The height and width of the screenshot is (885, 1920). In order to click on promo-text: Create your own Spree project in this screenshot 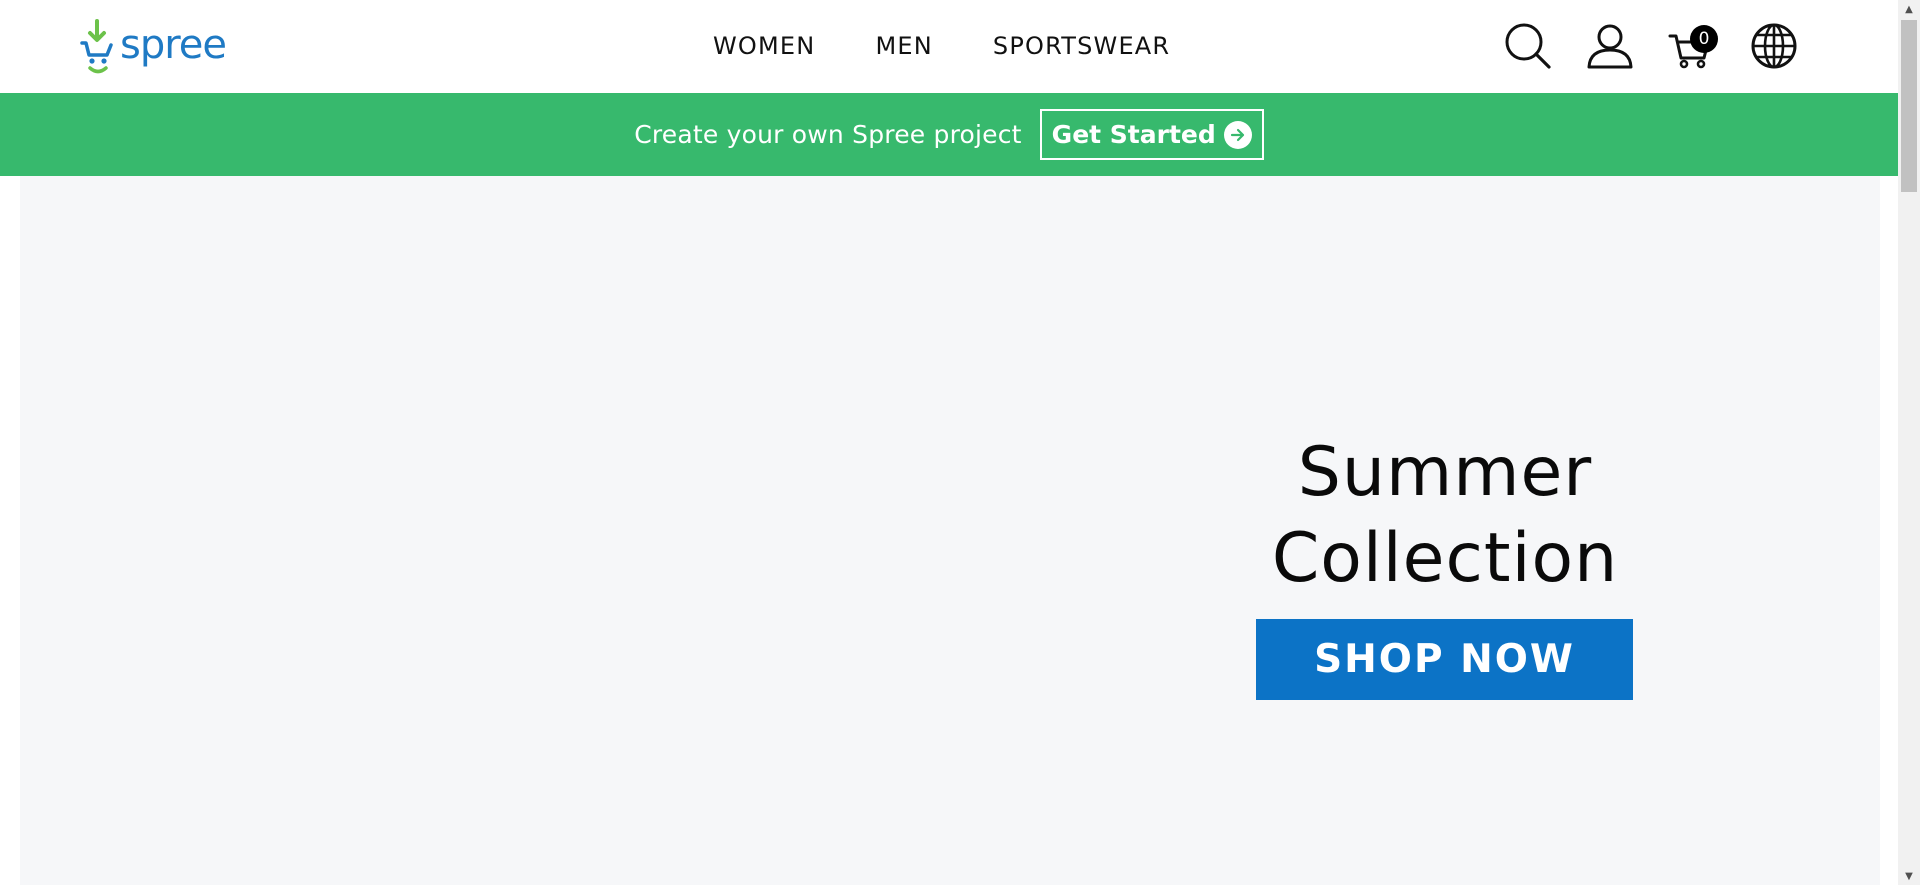, I will do `click(828, 134)`.